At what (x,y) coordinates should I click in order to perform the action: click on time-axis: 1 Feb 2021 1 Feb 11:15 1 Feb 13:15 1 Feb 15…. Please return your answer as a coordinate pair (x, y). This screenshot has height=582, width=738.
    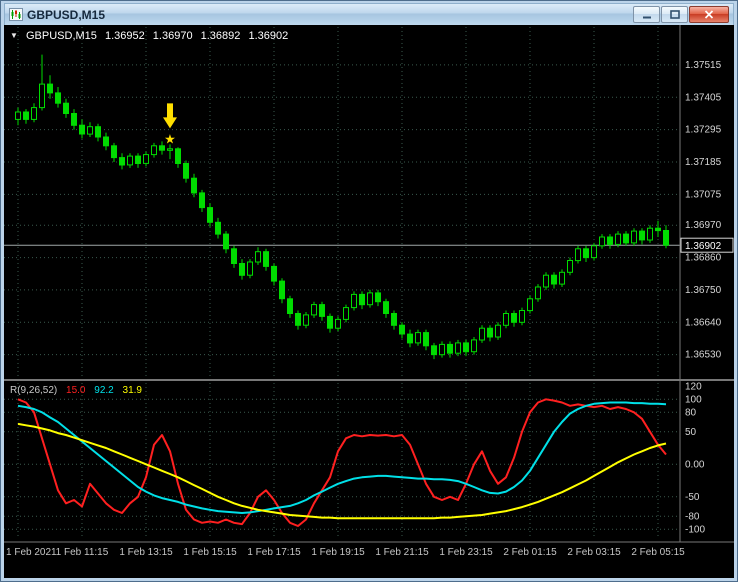
    Looking at the image, I should click on (345, 552).